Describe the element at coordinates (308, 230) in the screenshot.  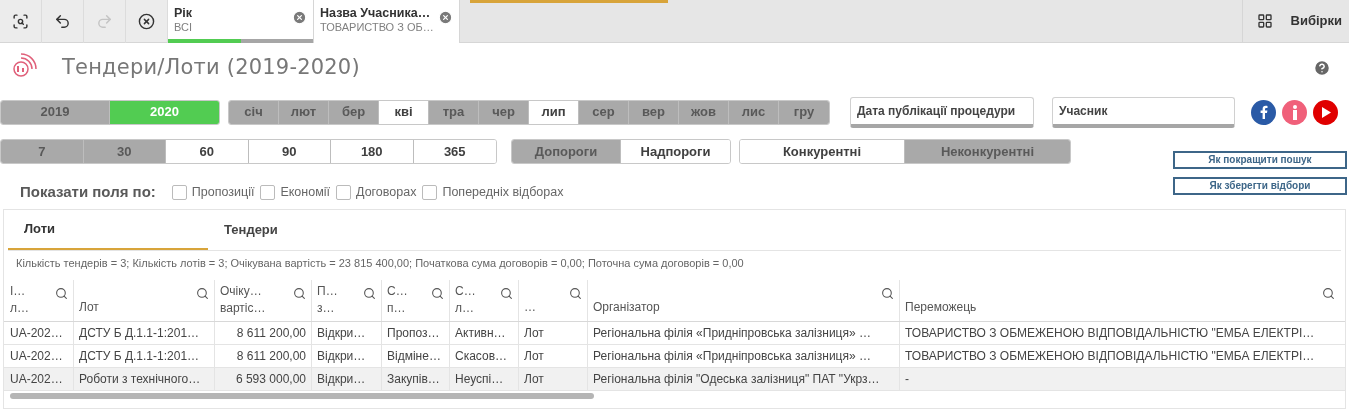
I see `tab: Тендери` at that location.